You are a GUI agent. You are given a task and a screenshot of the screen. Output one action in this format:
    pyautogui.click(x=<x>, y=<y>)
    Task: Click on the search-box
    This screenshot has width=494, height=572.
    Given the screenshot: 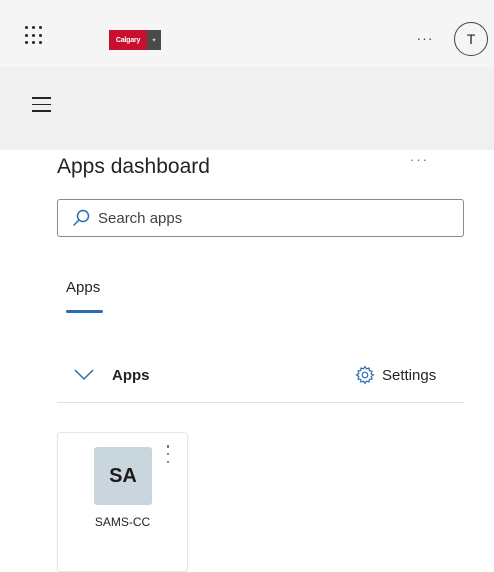 What is the action you would take?
    pyautogui.click(x=260, y=218)
    